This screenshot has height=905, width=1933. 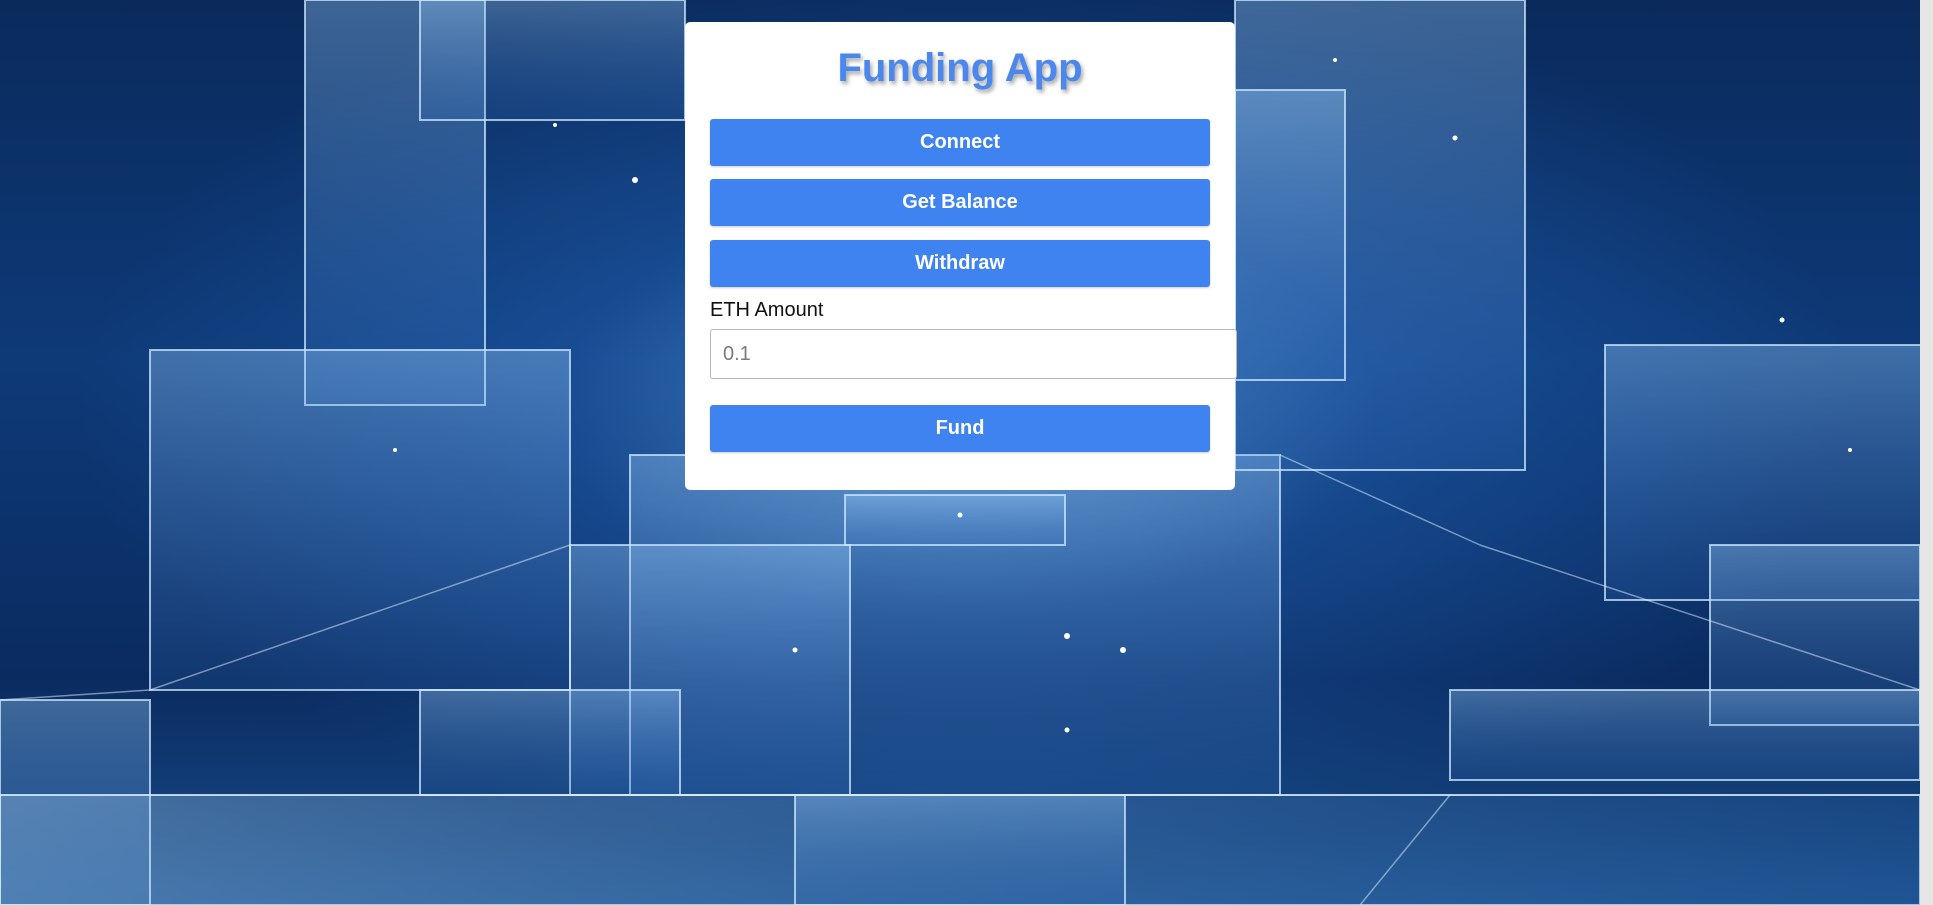 What do you see at coordinates (960, 202) in the screenshot?
I see `get-balance-button: Get Balance` at bounding box center [960, 202].